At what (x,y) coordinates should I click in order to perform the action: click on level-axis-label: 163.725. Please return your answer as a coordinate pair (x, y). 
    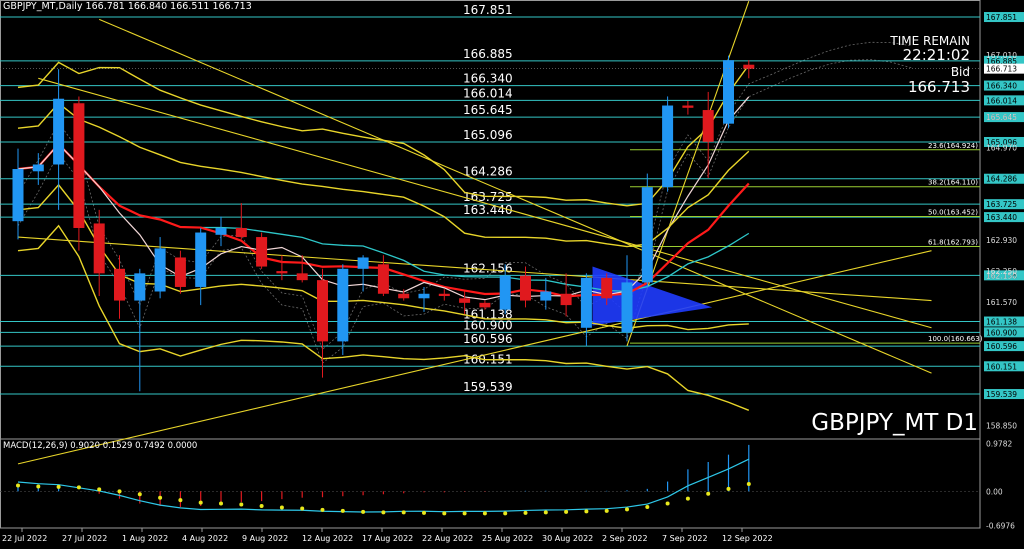
    Looking at the image, I should click on (1001, 204).